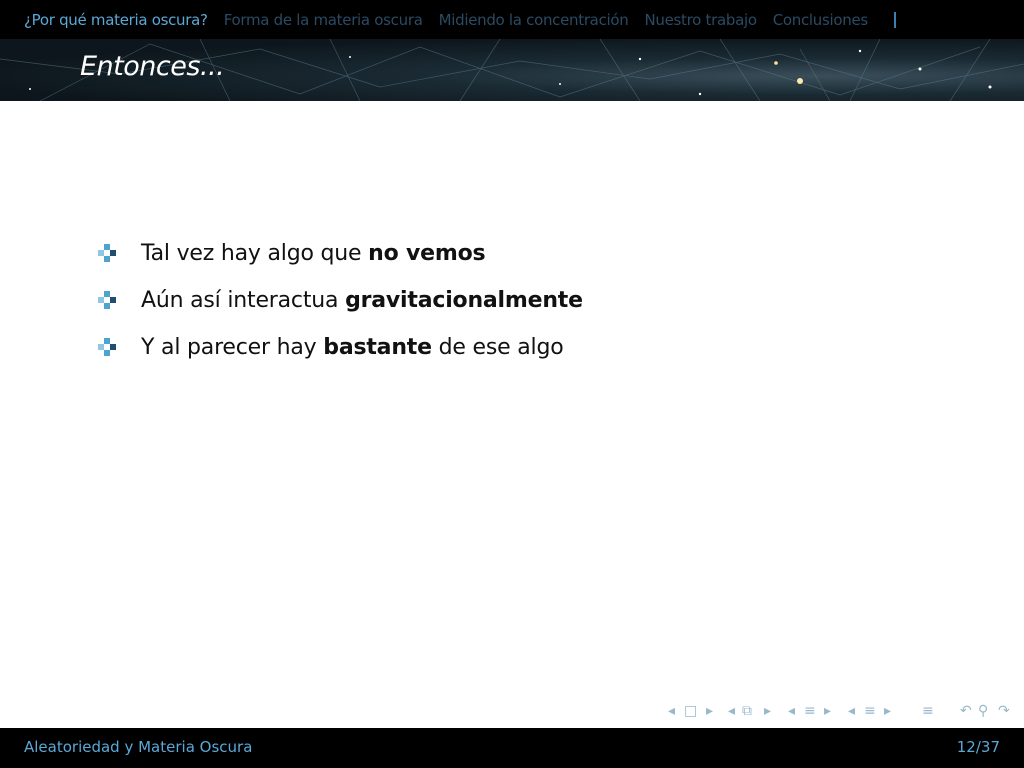  What do you see at coordinates (843, 713) in the screenshot?
I see `beamer-navigation-controls: ◂ □ ▸ ◂ ⧉ ▸ ◂ ≡ ▸ ◂ ≡ ▸ ≡ ↶ ⚲ ↷` at bounding box center [843, 713].